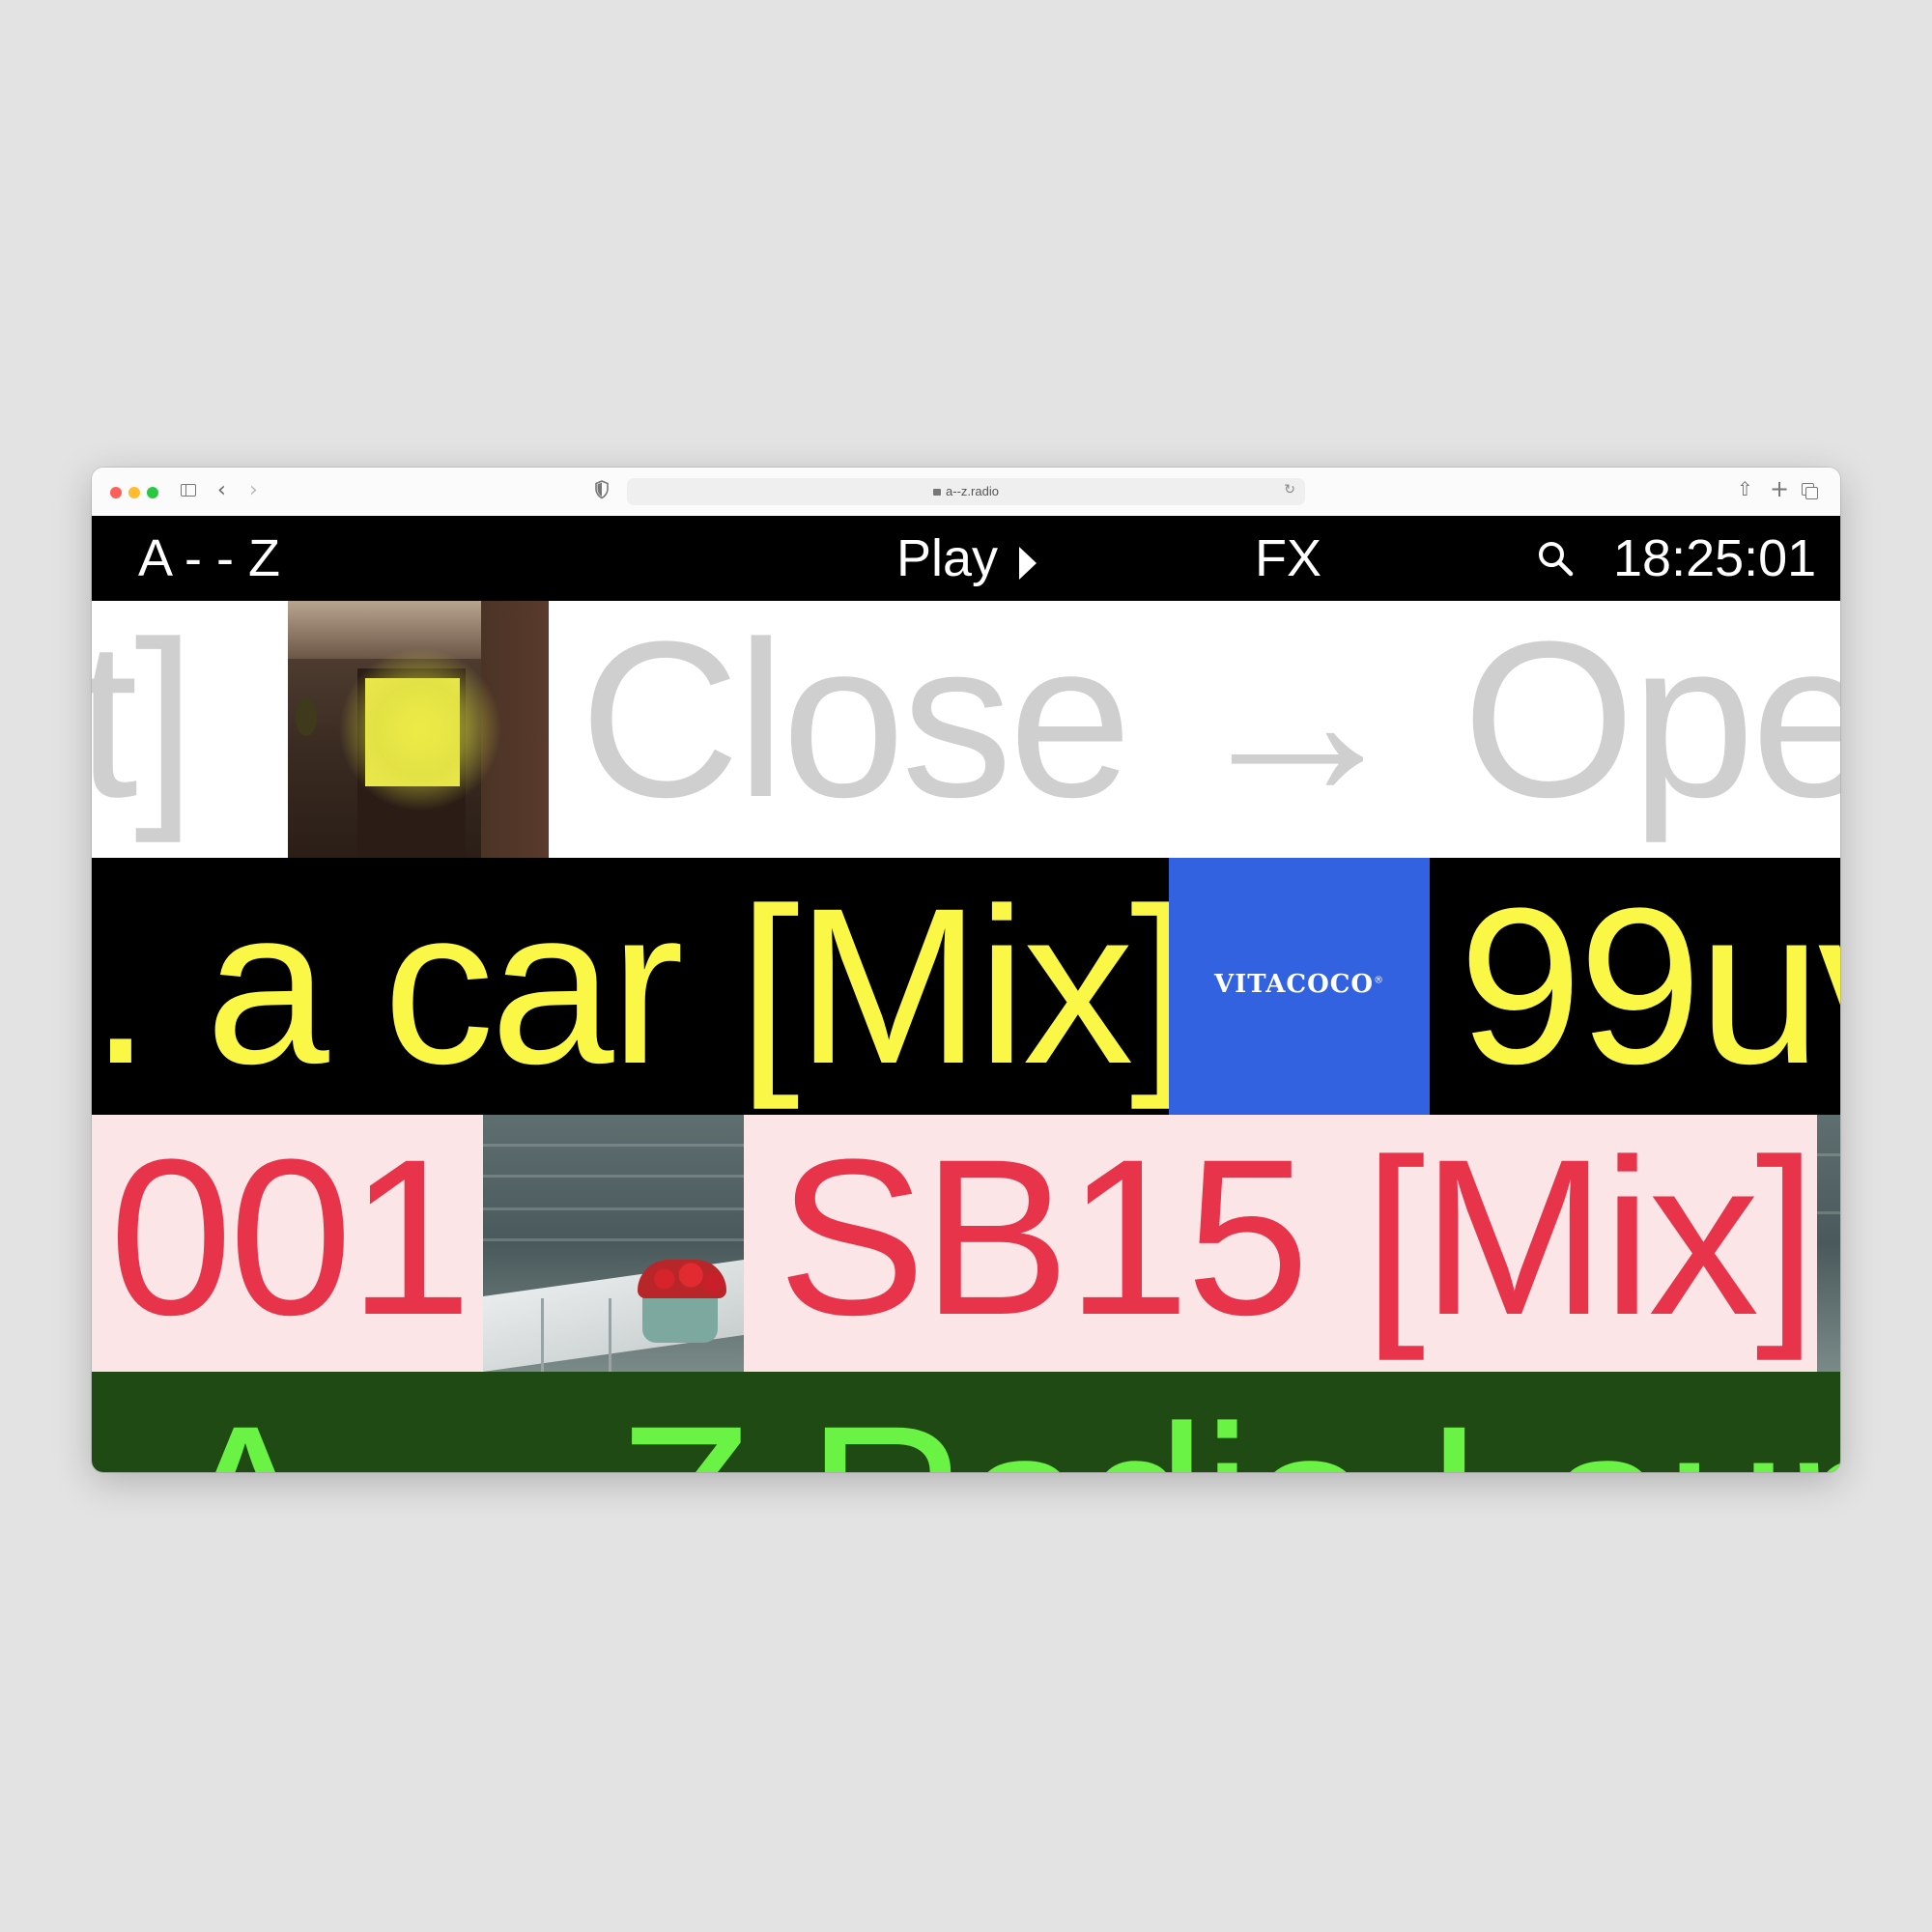 The height and width of the screenshot is (1932, 1932). Describe the element at coordinates (1289, 489) in the screenshot. I see `reload-icon: ↻` at that location.